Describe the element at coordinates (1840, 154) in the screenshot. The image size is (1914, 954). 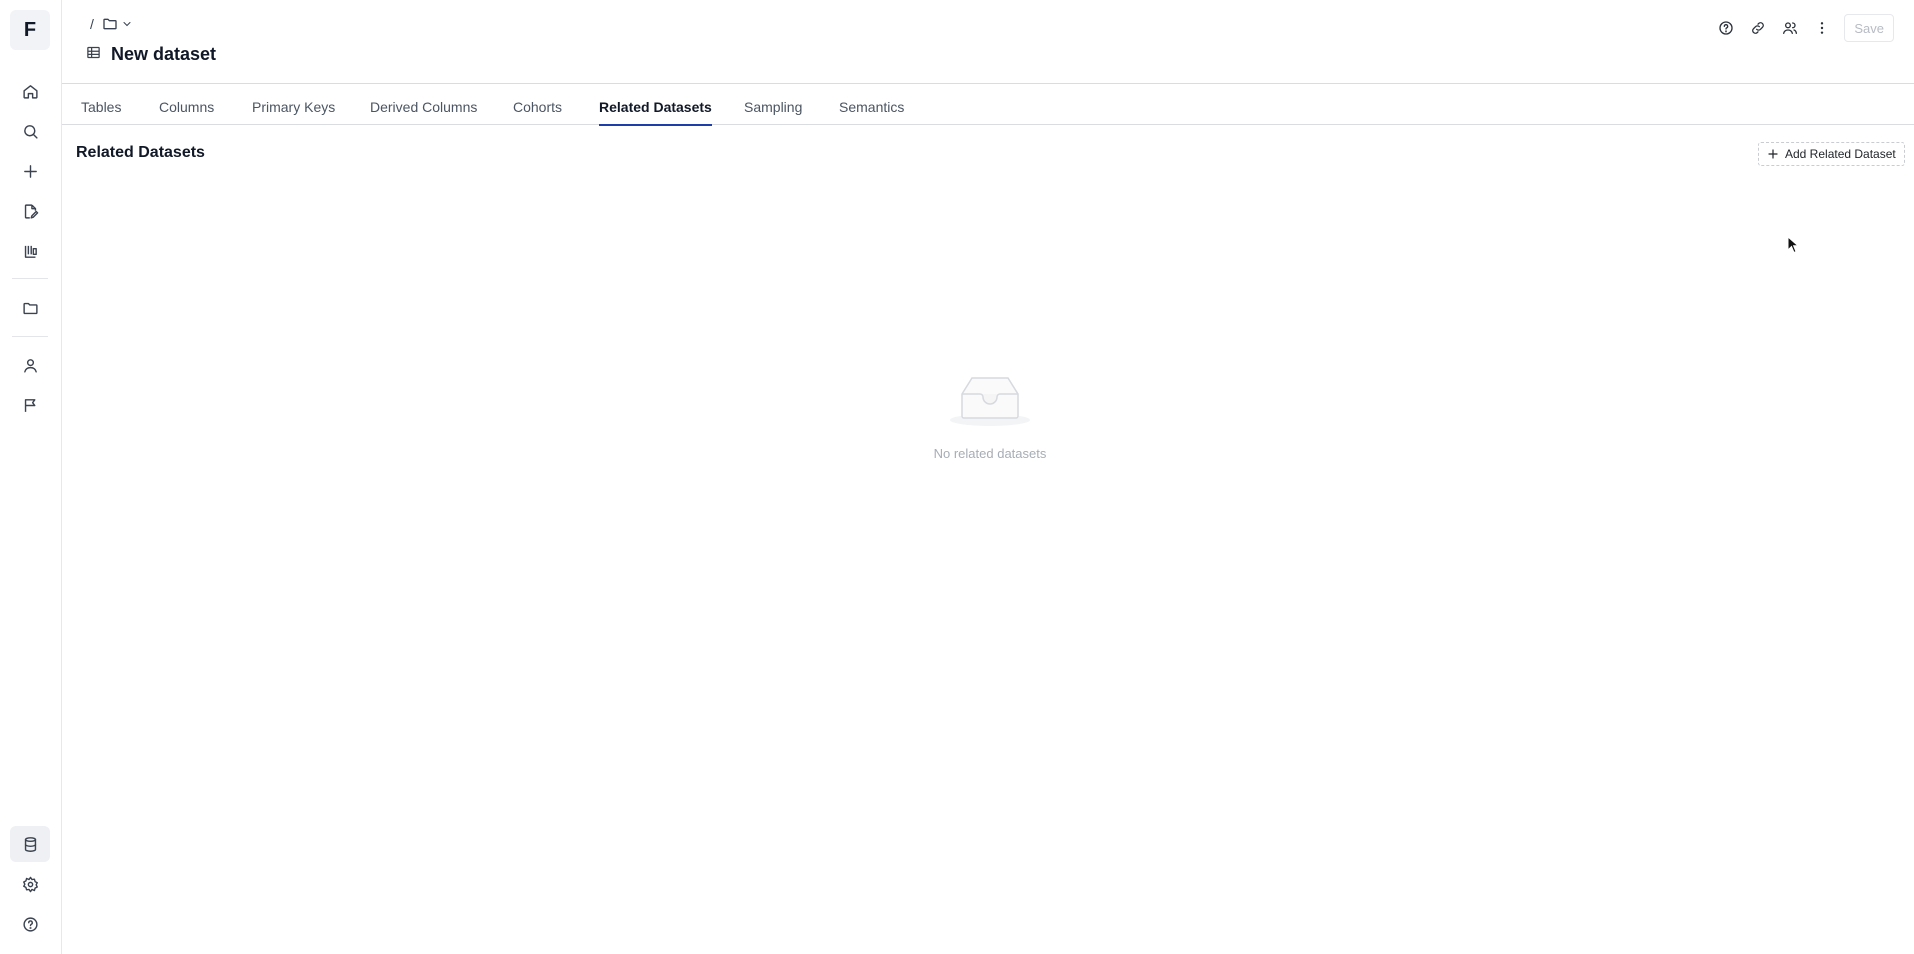
I see `add-related-dataset-label: Add Related Dataset` at that location.